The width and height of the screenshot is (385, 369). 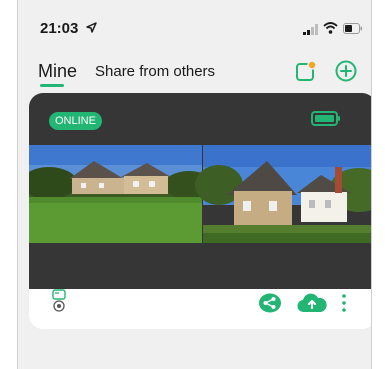 I want to click on cloud-icon, so click(x=312, y=303).